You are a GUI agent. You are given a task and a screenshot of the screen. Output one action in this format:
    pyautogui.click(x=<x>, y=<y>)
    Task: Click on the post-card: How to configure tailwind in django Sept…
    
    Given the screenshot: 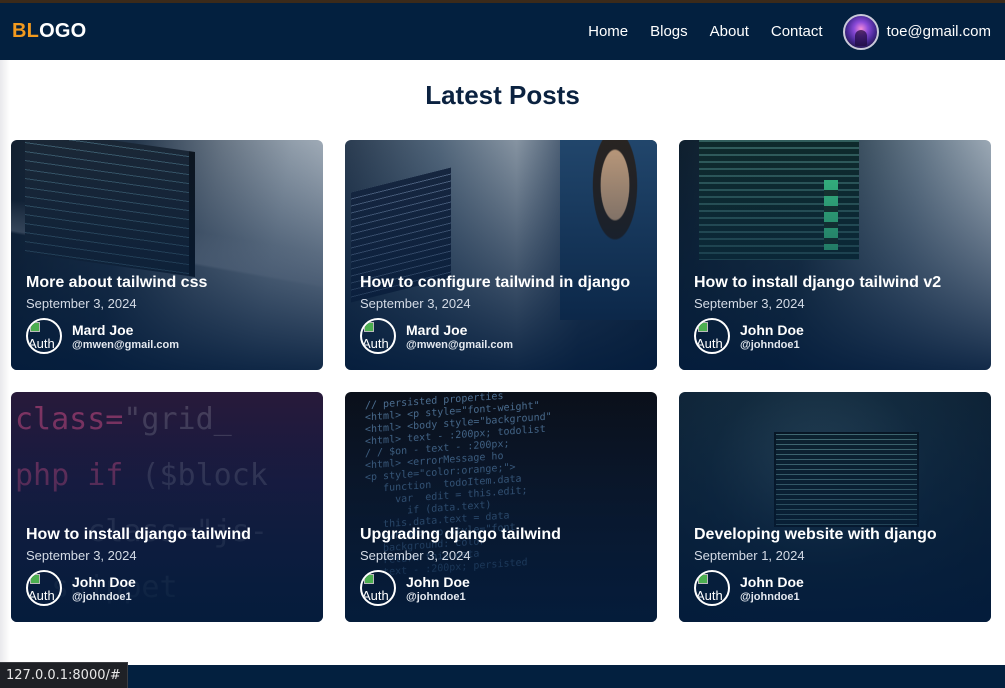 What is the action you would take?
    pyautogui.click(x=501, y=255)
    